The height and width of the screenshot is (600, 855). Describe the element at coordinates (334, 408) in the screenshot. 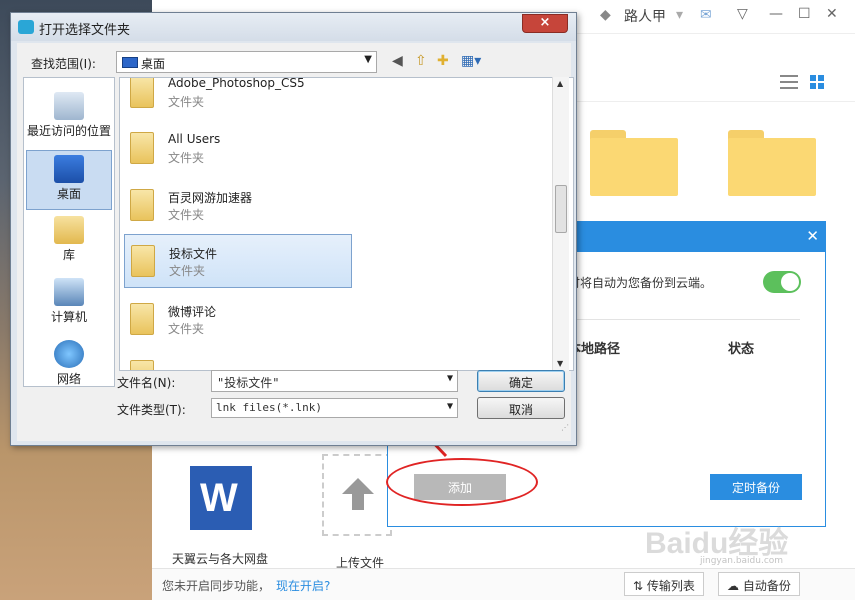

I see `filetype-select: lnk files(*.lnk) ▼` at that location.